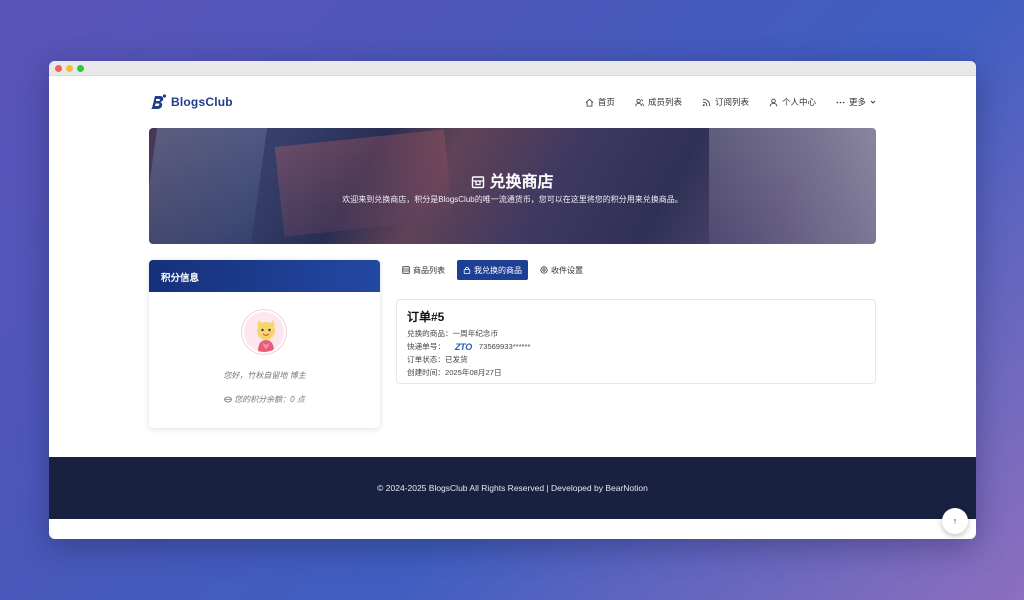 This screenshot has height=600, width=1024. Describe the element at coordinates (498, 270) in the screenshot. I see `tab-label: 我兑换的商品` at that location.